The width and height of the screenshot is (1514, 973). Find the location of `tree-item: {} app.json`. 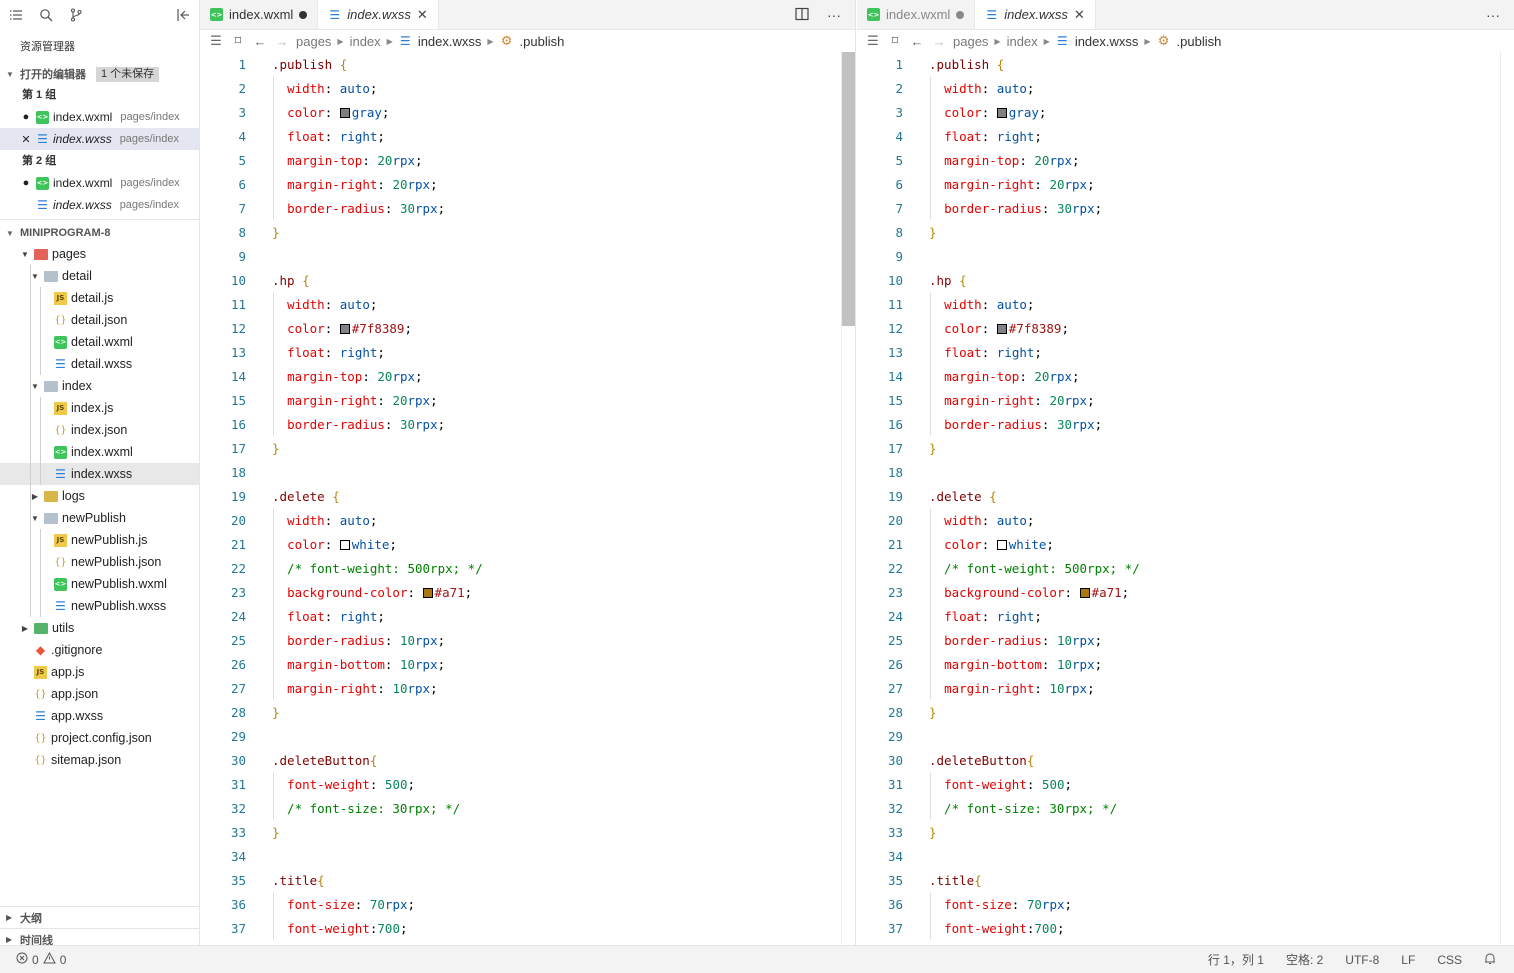

tree-item: {} app.json is located at coordinates (99, 694).